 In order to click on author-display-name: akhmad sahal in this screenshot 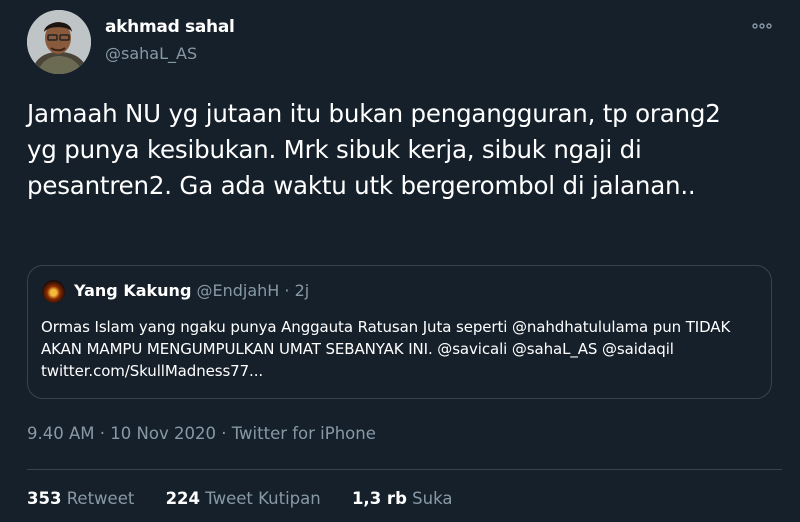, I will do `click(170, 27)`.